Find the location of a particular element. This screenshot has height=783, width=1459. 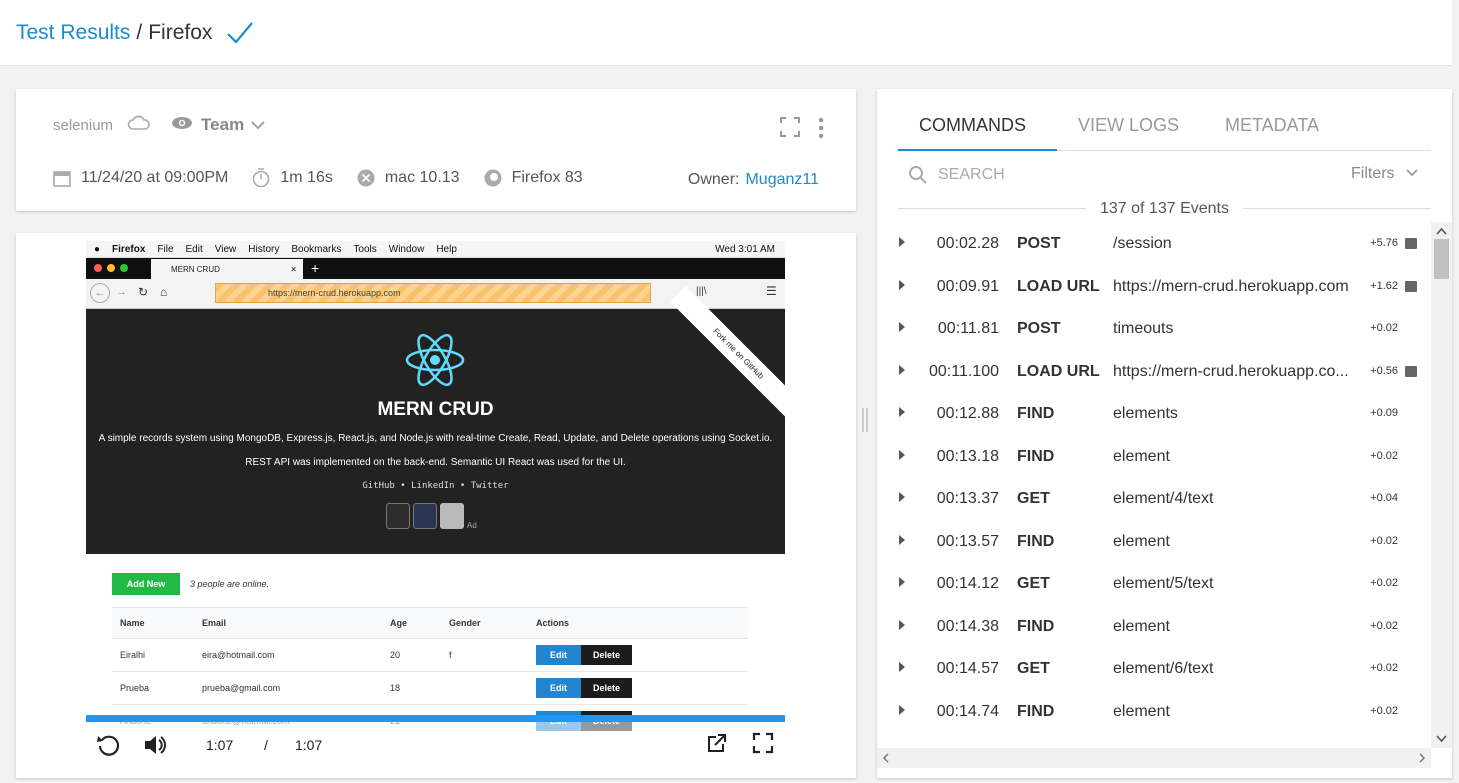

command-row: 00:14.57 GET element/6/text +0.02 is located at coordinates (1154, 670).